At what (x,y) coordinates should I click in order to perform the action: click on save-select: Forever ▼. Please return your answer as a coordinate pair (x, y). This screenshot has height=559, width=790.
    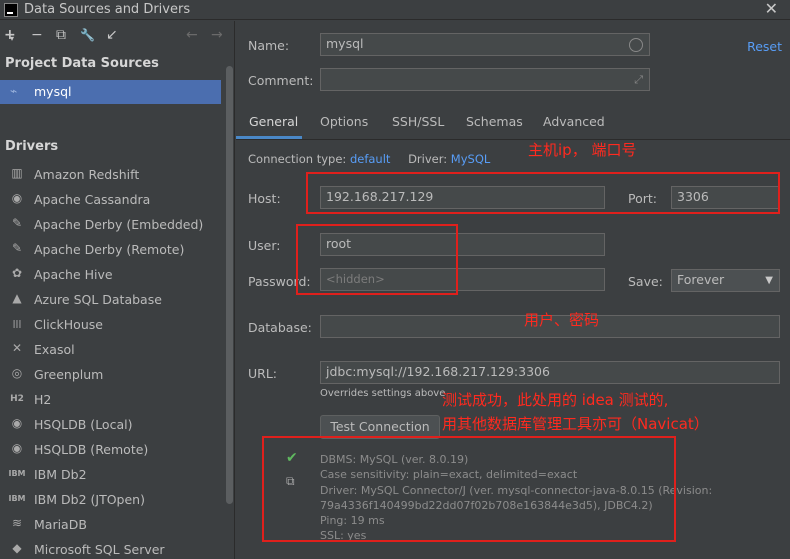
    Looking at the image, I should click on (725, 280).